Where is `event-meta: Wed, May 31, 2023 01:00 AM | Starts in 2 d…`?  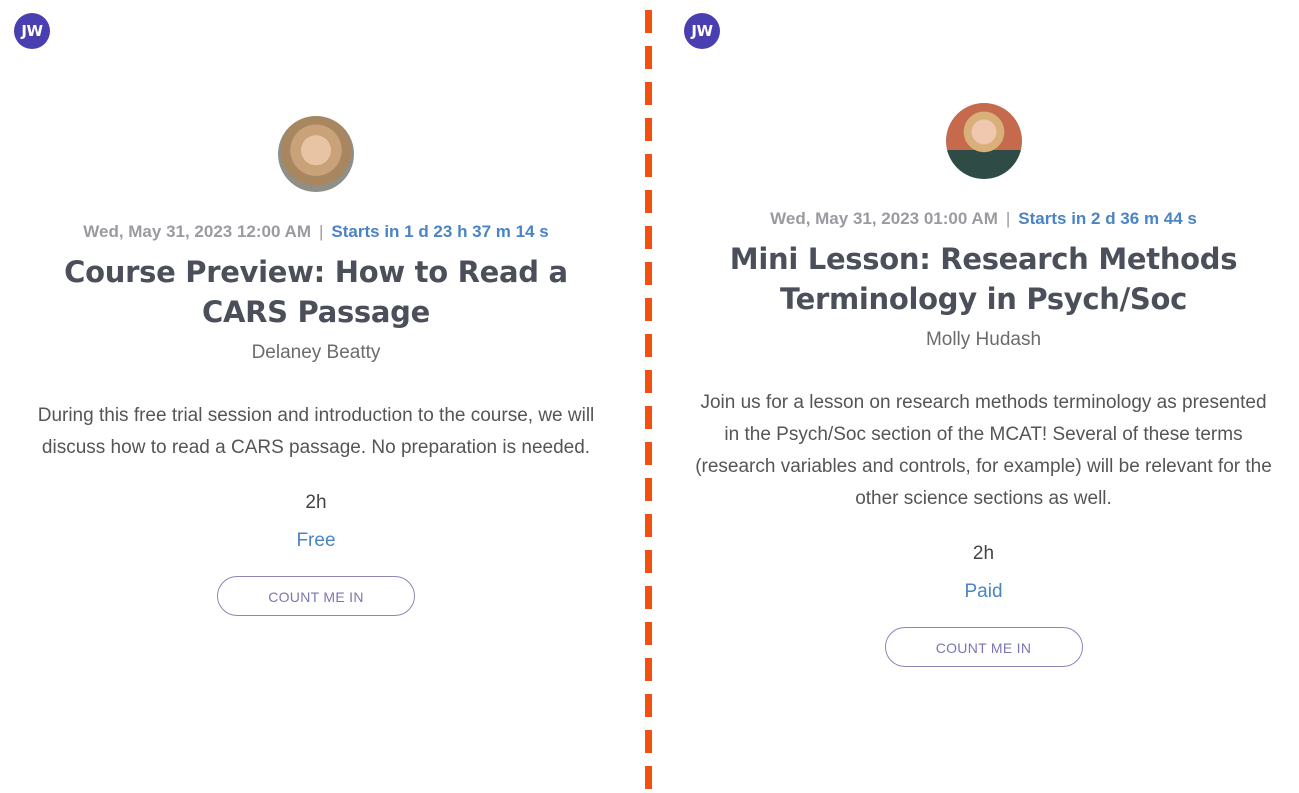 event-meta: Wed, May 31, 2023 01:00 AM | Starts in 2 d… is located at coordinates (983, 219).